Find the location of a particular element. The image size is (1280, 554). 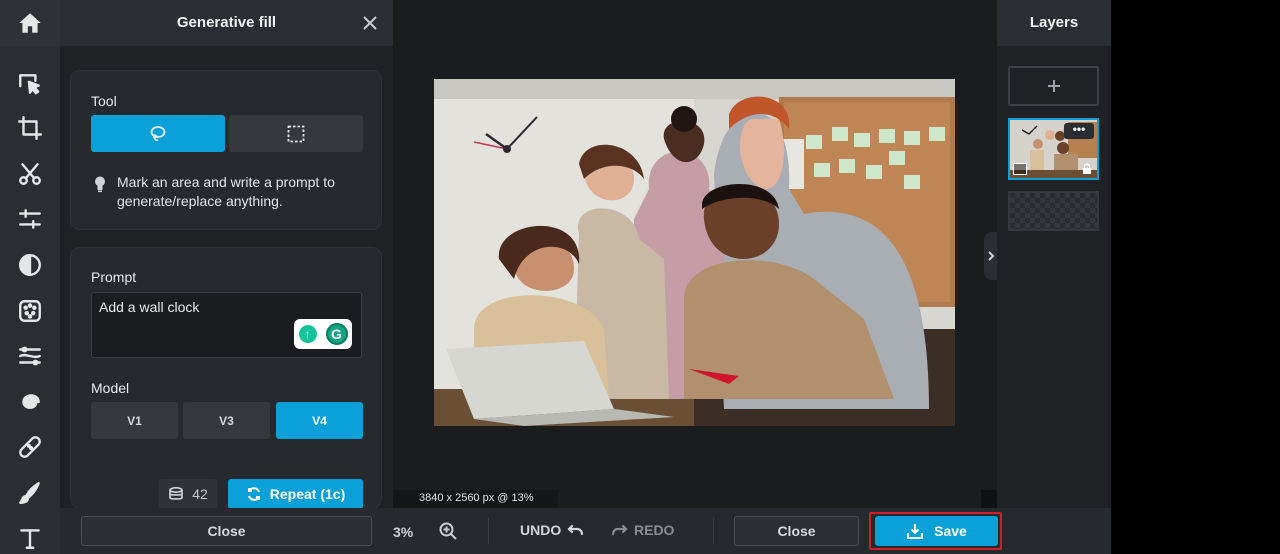

layer-item-transparent is located at coordinates (1053, 211).